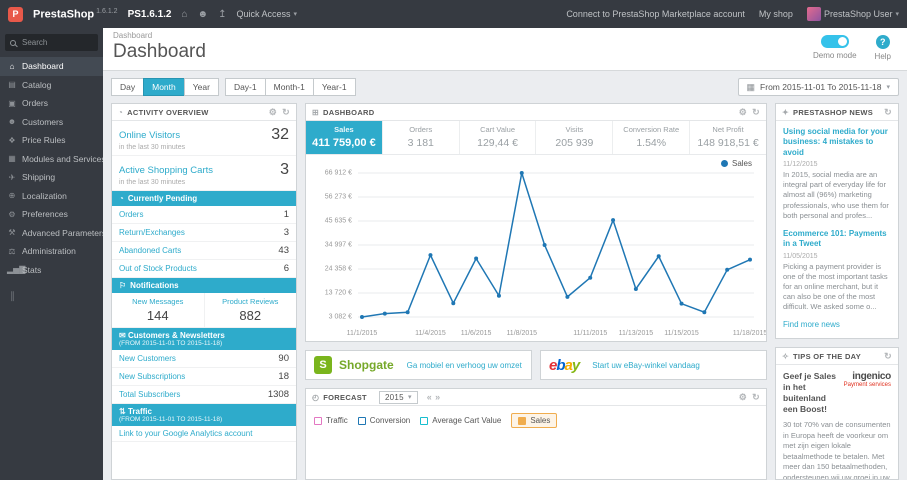 The image size is (907, 480). Describe the element at coordinates (266, 14) in the screenshot. I see `quick-access-menu: Quick Access ▾` at that location.